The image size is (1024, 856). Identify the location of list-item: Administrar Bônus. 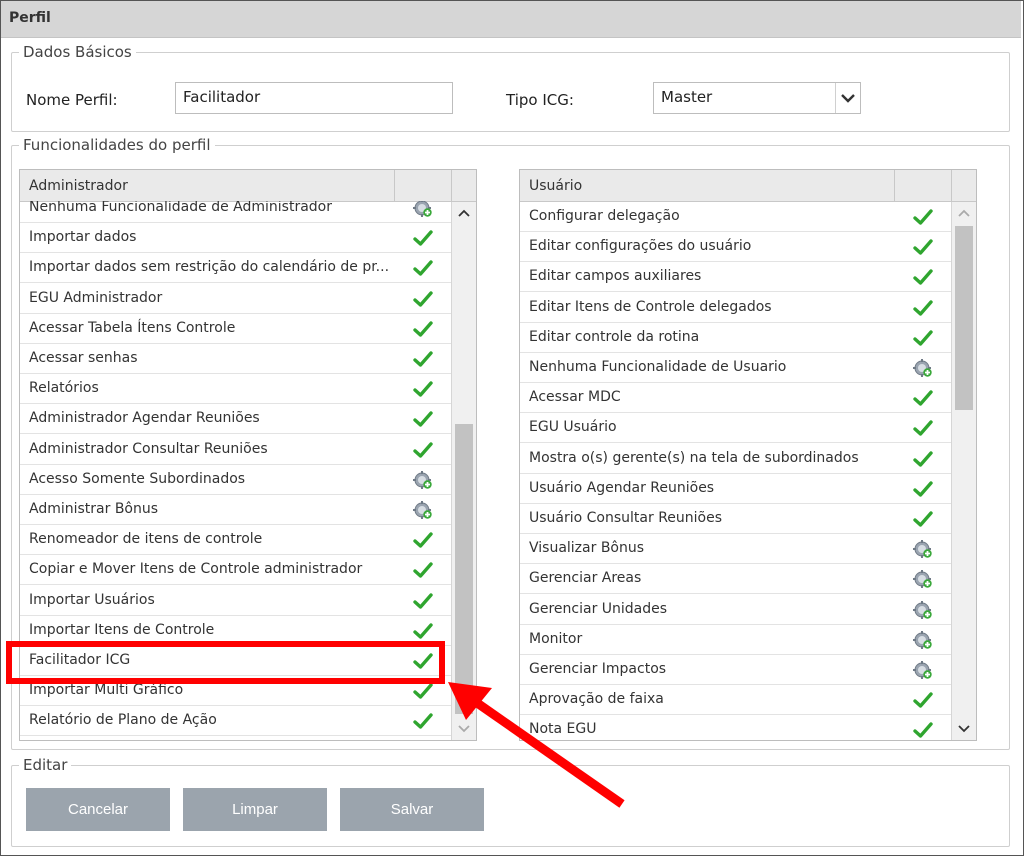
(235, 510).